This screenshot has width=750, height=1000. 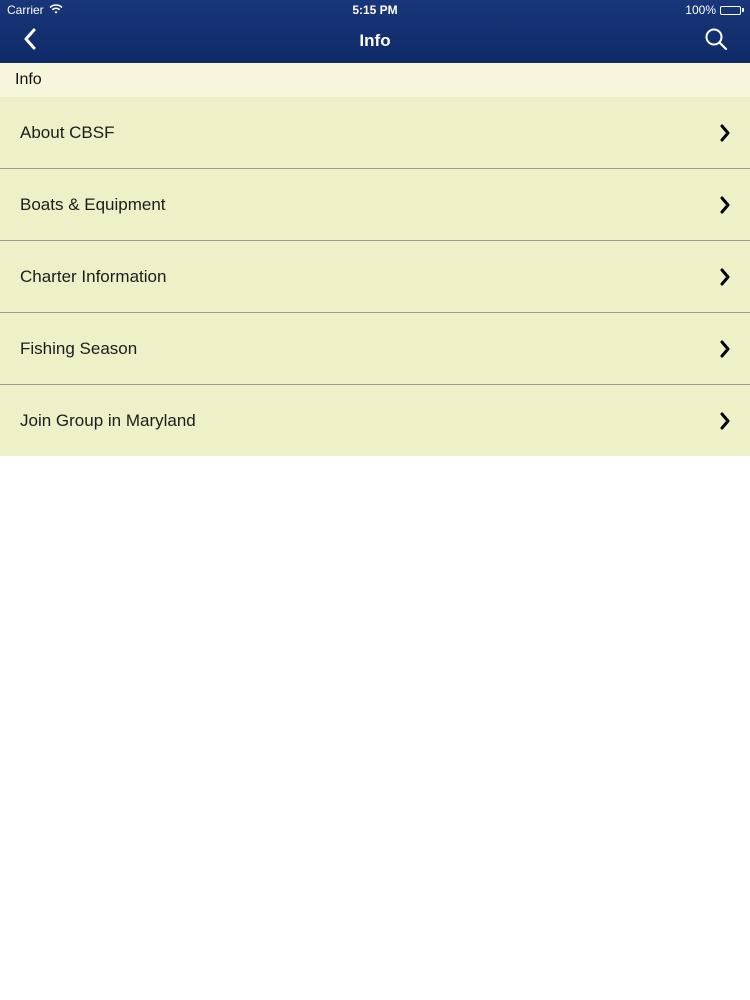 What do you see at coordinates (108, 420) in the screenshot?
I see `list-item-label: Join Group in Maryland` at bounding box center [108, 420].